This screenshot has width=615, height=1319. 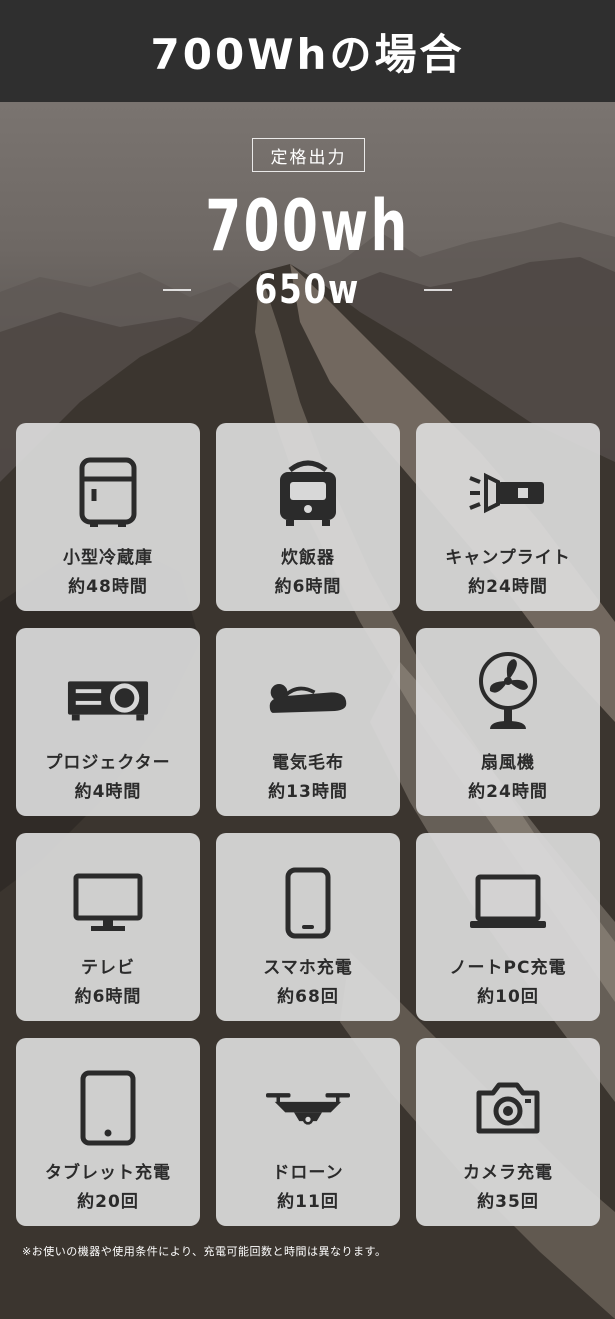 I want to click on device-card-rice-cooker: 炊飯器 約6時間, so click(x=308, y=517).